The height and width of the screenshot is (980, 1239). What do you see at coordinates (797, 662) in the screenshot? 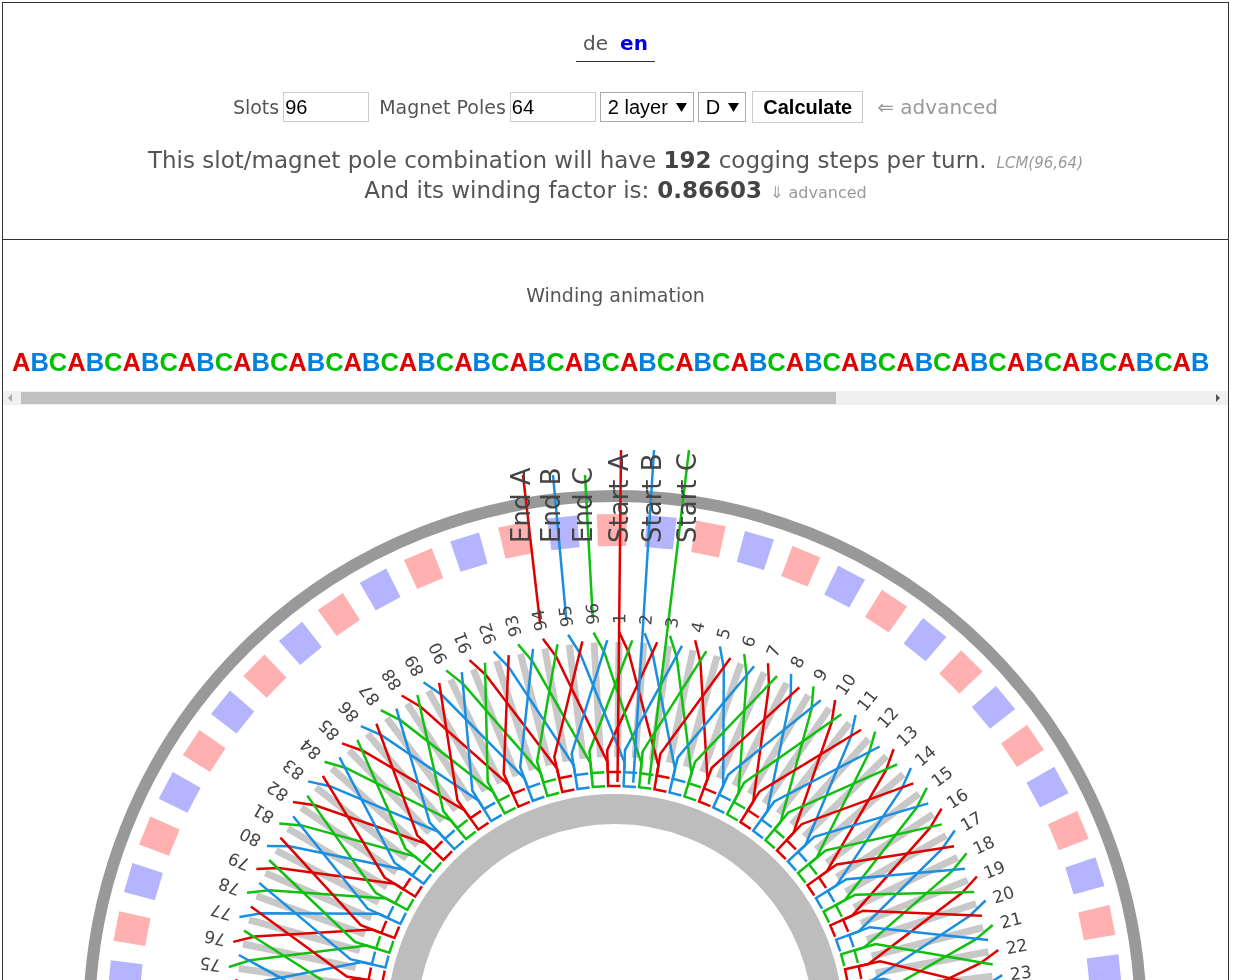
I see `slot-number: 8` at bounding box center [797, 662].